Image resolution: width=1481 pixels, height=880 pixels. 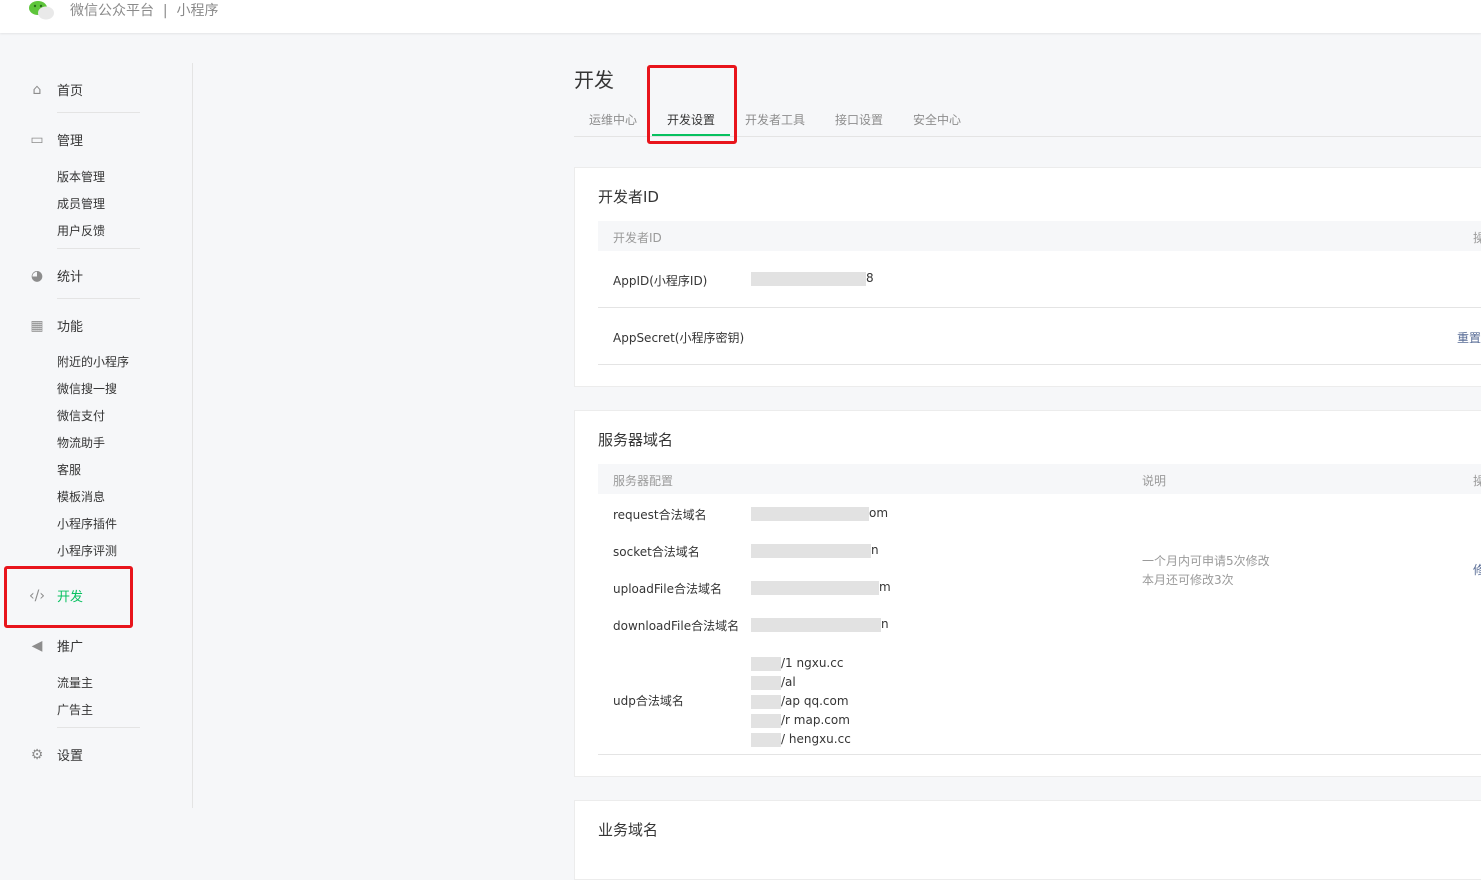 What do you see at coordinates (594, 80) in the screenshot?
I see `page-title: 开发` at bounding box center [594, 80].